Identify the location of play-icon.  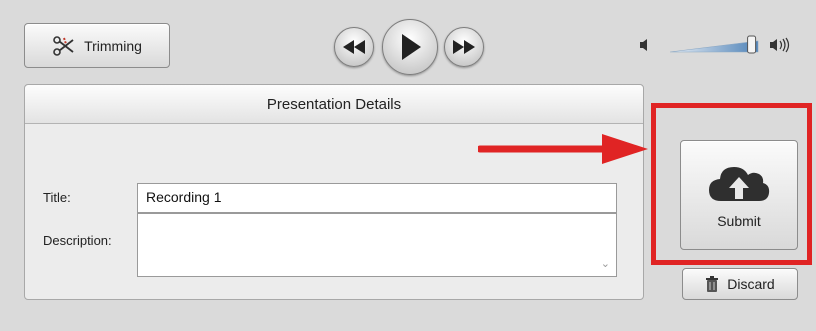
(411, 47).